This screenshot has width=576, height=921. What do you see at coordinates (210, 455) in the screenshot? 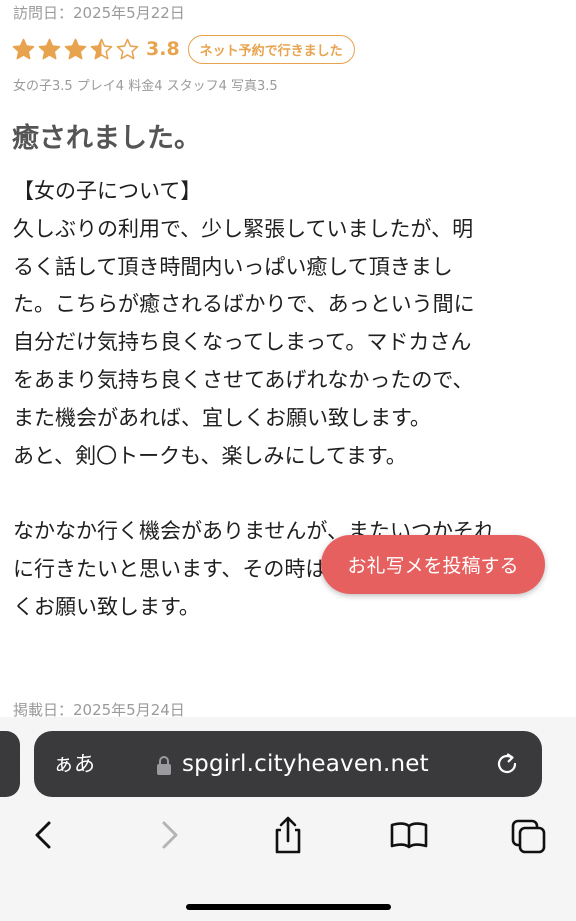
I see `review-body-line: あと、剣〇トークも、楽しみにしてます。` at bounding box center [210, 455].